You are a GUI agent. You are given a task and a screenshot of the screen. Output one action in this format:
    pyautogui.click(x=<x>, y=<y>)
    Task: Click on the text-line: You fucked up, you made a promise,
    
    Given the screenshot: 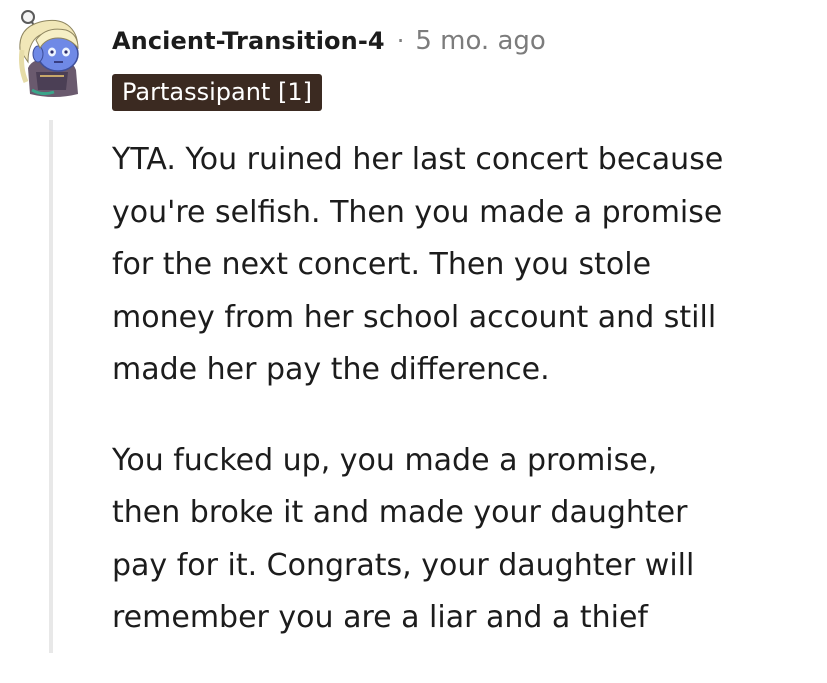 What is the action you would take?
    pyautogui.click(x=385, y=460)
    